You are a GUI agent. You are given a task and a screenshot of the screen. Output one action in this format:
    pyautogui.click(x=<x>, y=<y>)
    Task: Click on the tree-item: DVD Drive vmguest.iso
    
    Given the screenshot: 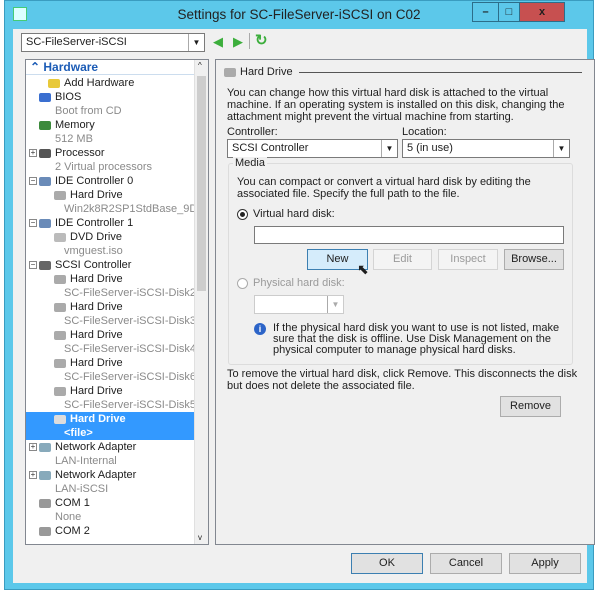 What is the action you would take?
    pyautogui.click(x=111, y=244)
    